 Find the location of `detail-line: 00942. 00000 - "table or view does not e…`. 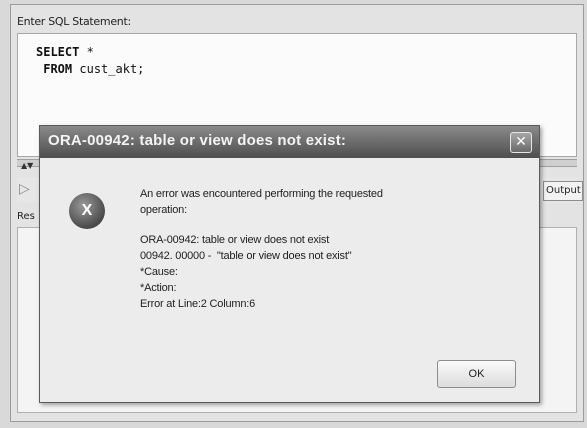

detail-line: 00942. 00000 - "table or view does not e… is located at coordinates (246, 256).